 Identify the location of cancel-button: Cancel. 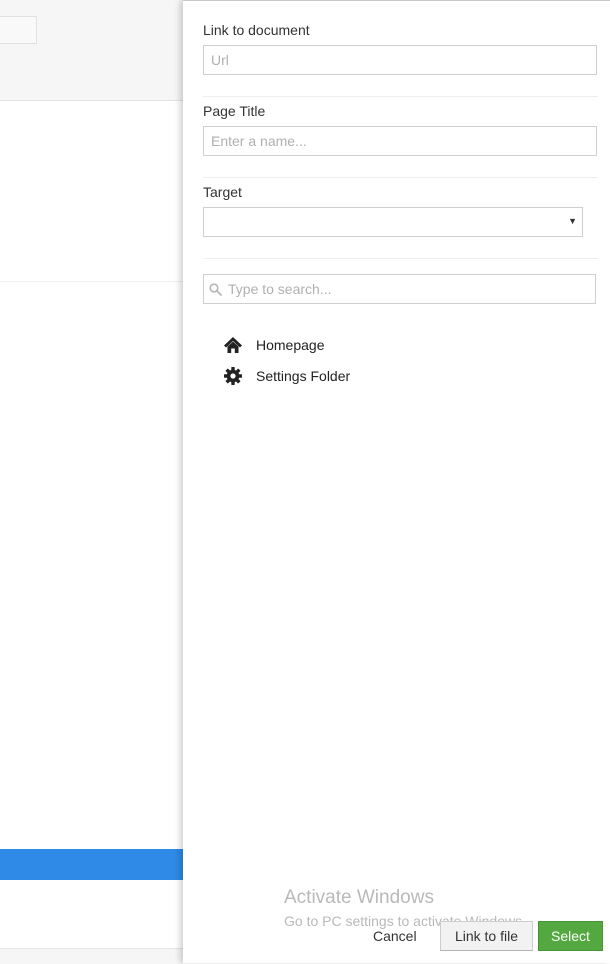
(395, 936).